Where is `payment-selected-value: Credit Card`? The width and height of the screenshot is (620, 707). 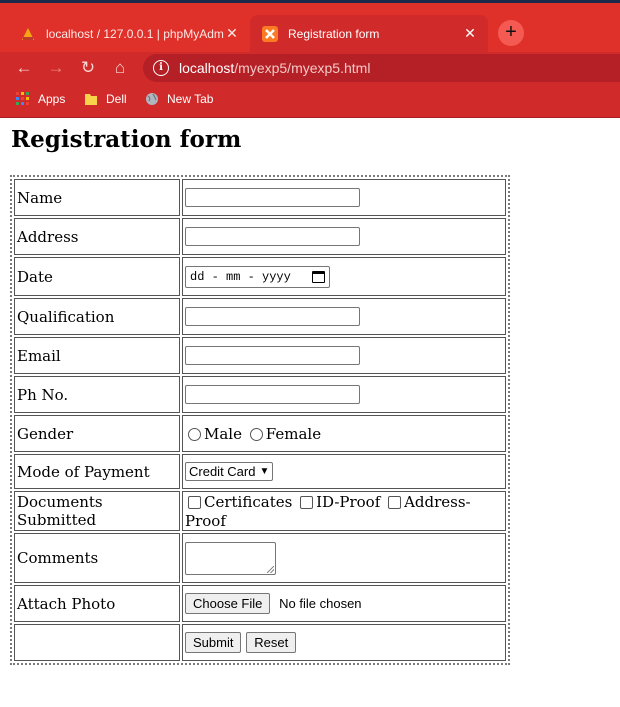
payment-selected-value: Credit Card is located at coordinates (222, 472).